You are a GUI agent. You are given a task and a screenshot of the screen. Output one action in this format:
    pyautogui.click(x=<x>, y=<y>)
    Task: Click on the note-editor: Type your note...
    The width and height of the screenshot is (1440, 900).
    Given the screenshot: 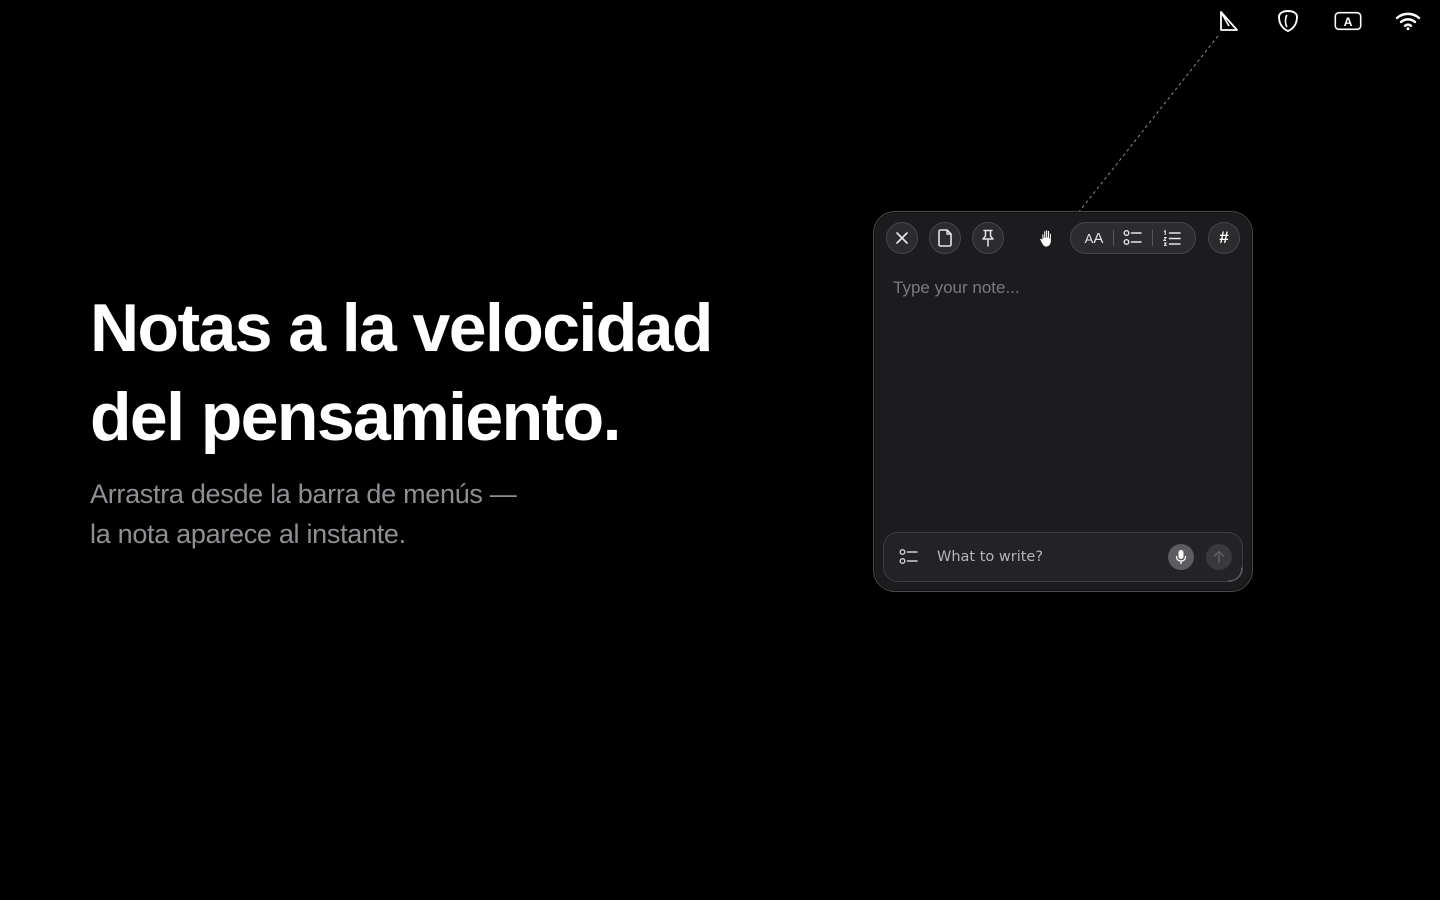 What is the action you would take?
    pyautogui.click(x=1063, y=398)
    